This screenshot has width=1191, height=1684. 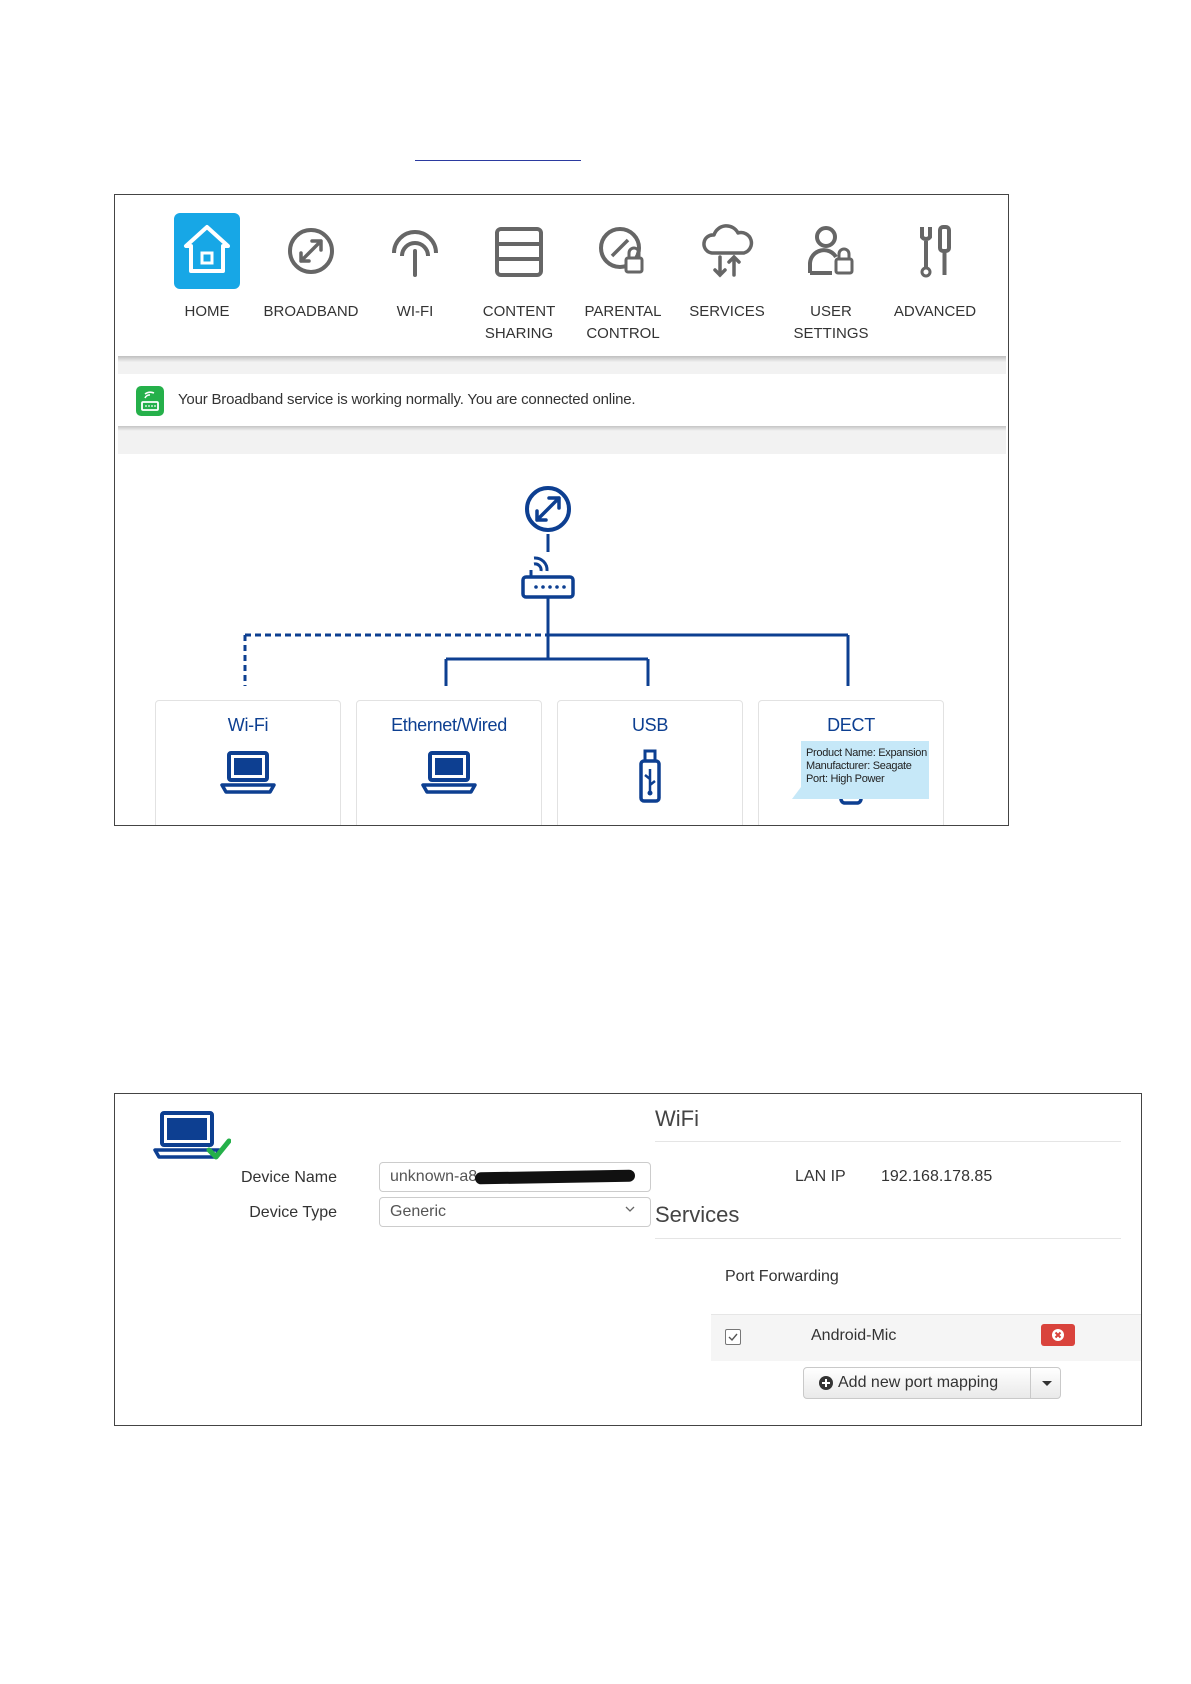 I want to click on add-port-mapping-button: Add new port mapping, so click(x=917, y=1383).